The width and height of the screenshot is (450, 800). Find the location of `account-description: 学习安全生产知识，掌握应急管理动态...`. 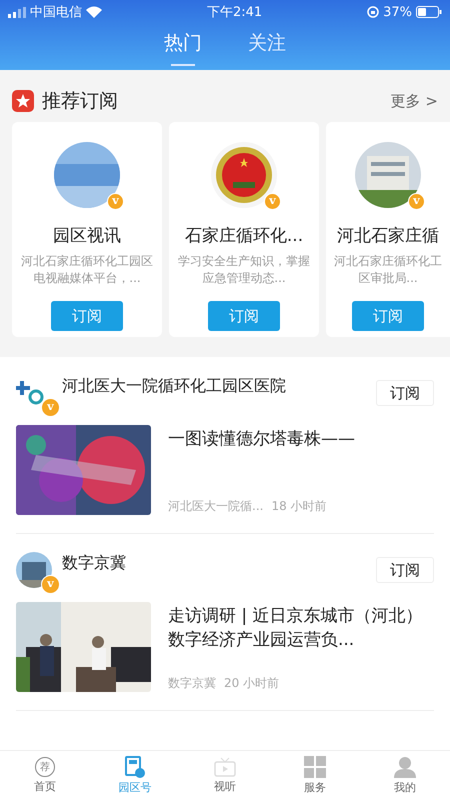

account-description: 学习安全生产知识，掌握应急管理动态... is located at coordinates (244, 270).